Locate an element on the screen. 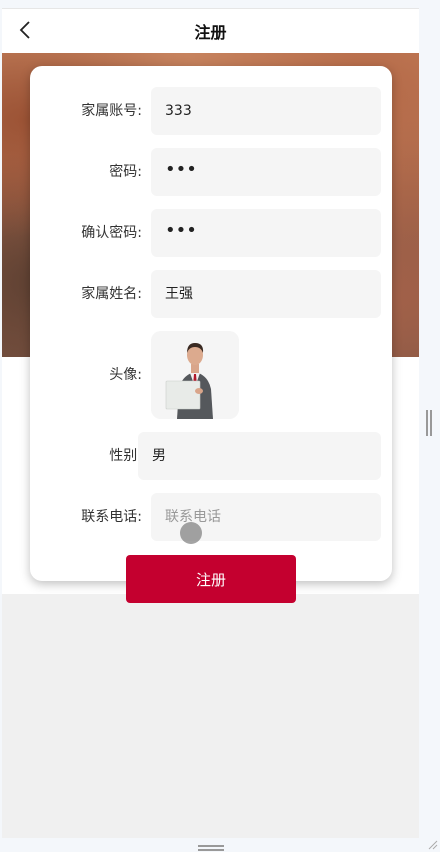 The height and width of the screenshot is (852, 440). page-title: 注册 is located at coordinates (210, 32).